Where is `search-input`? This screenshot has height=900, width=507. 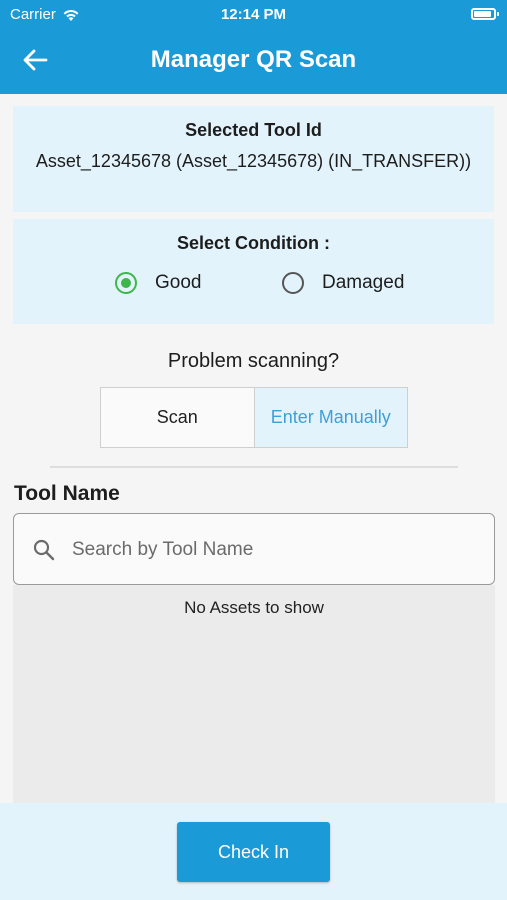 search-input is located at coordinates (272, 550).